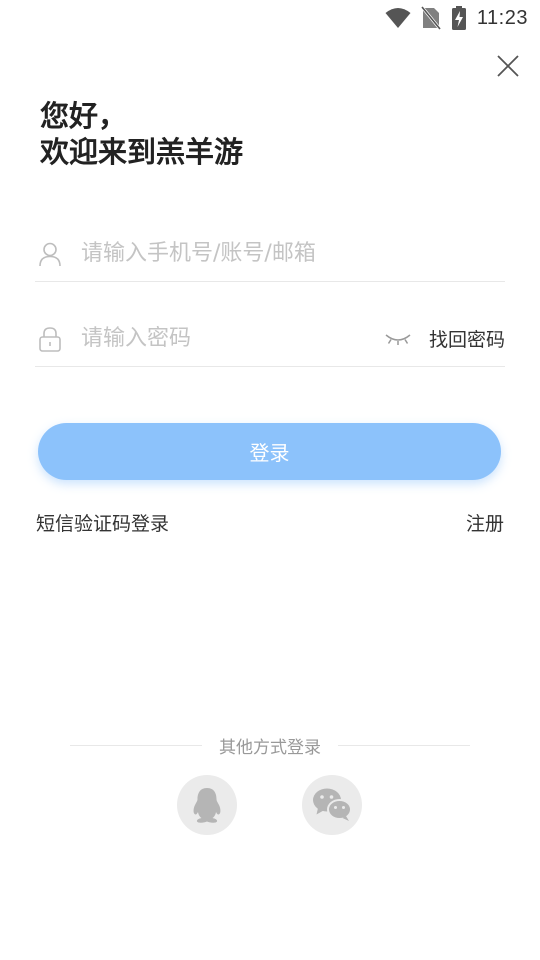 The height and width of the screenshot is (960, 540). I want to click on greeting-line-1: 您好，, so click(84, 116).